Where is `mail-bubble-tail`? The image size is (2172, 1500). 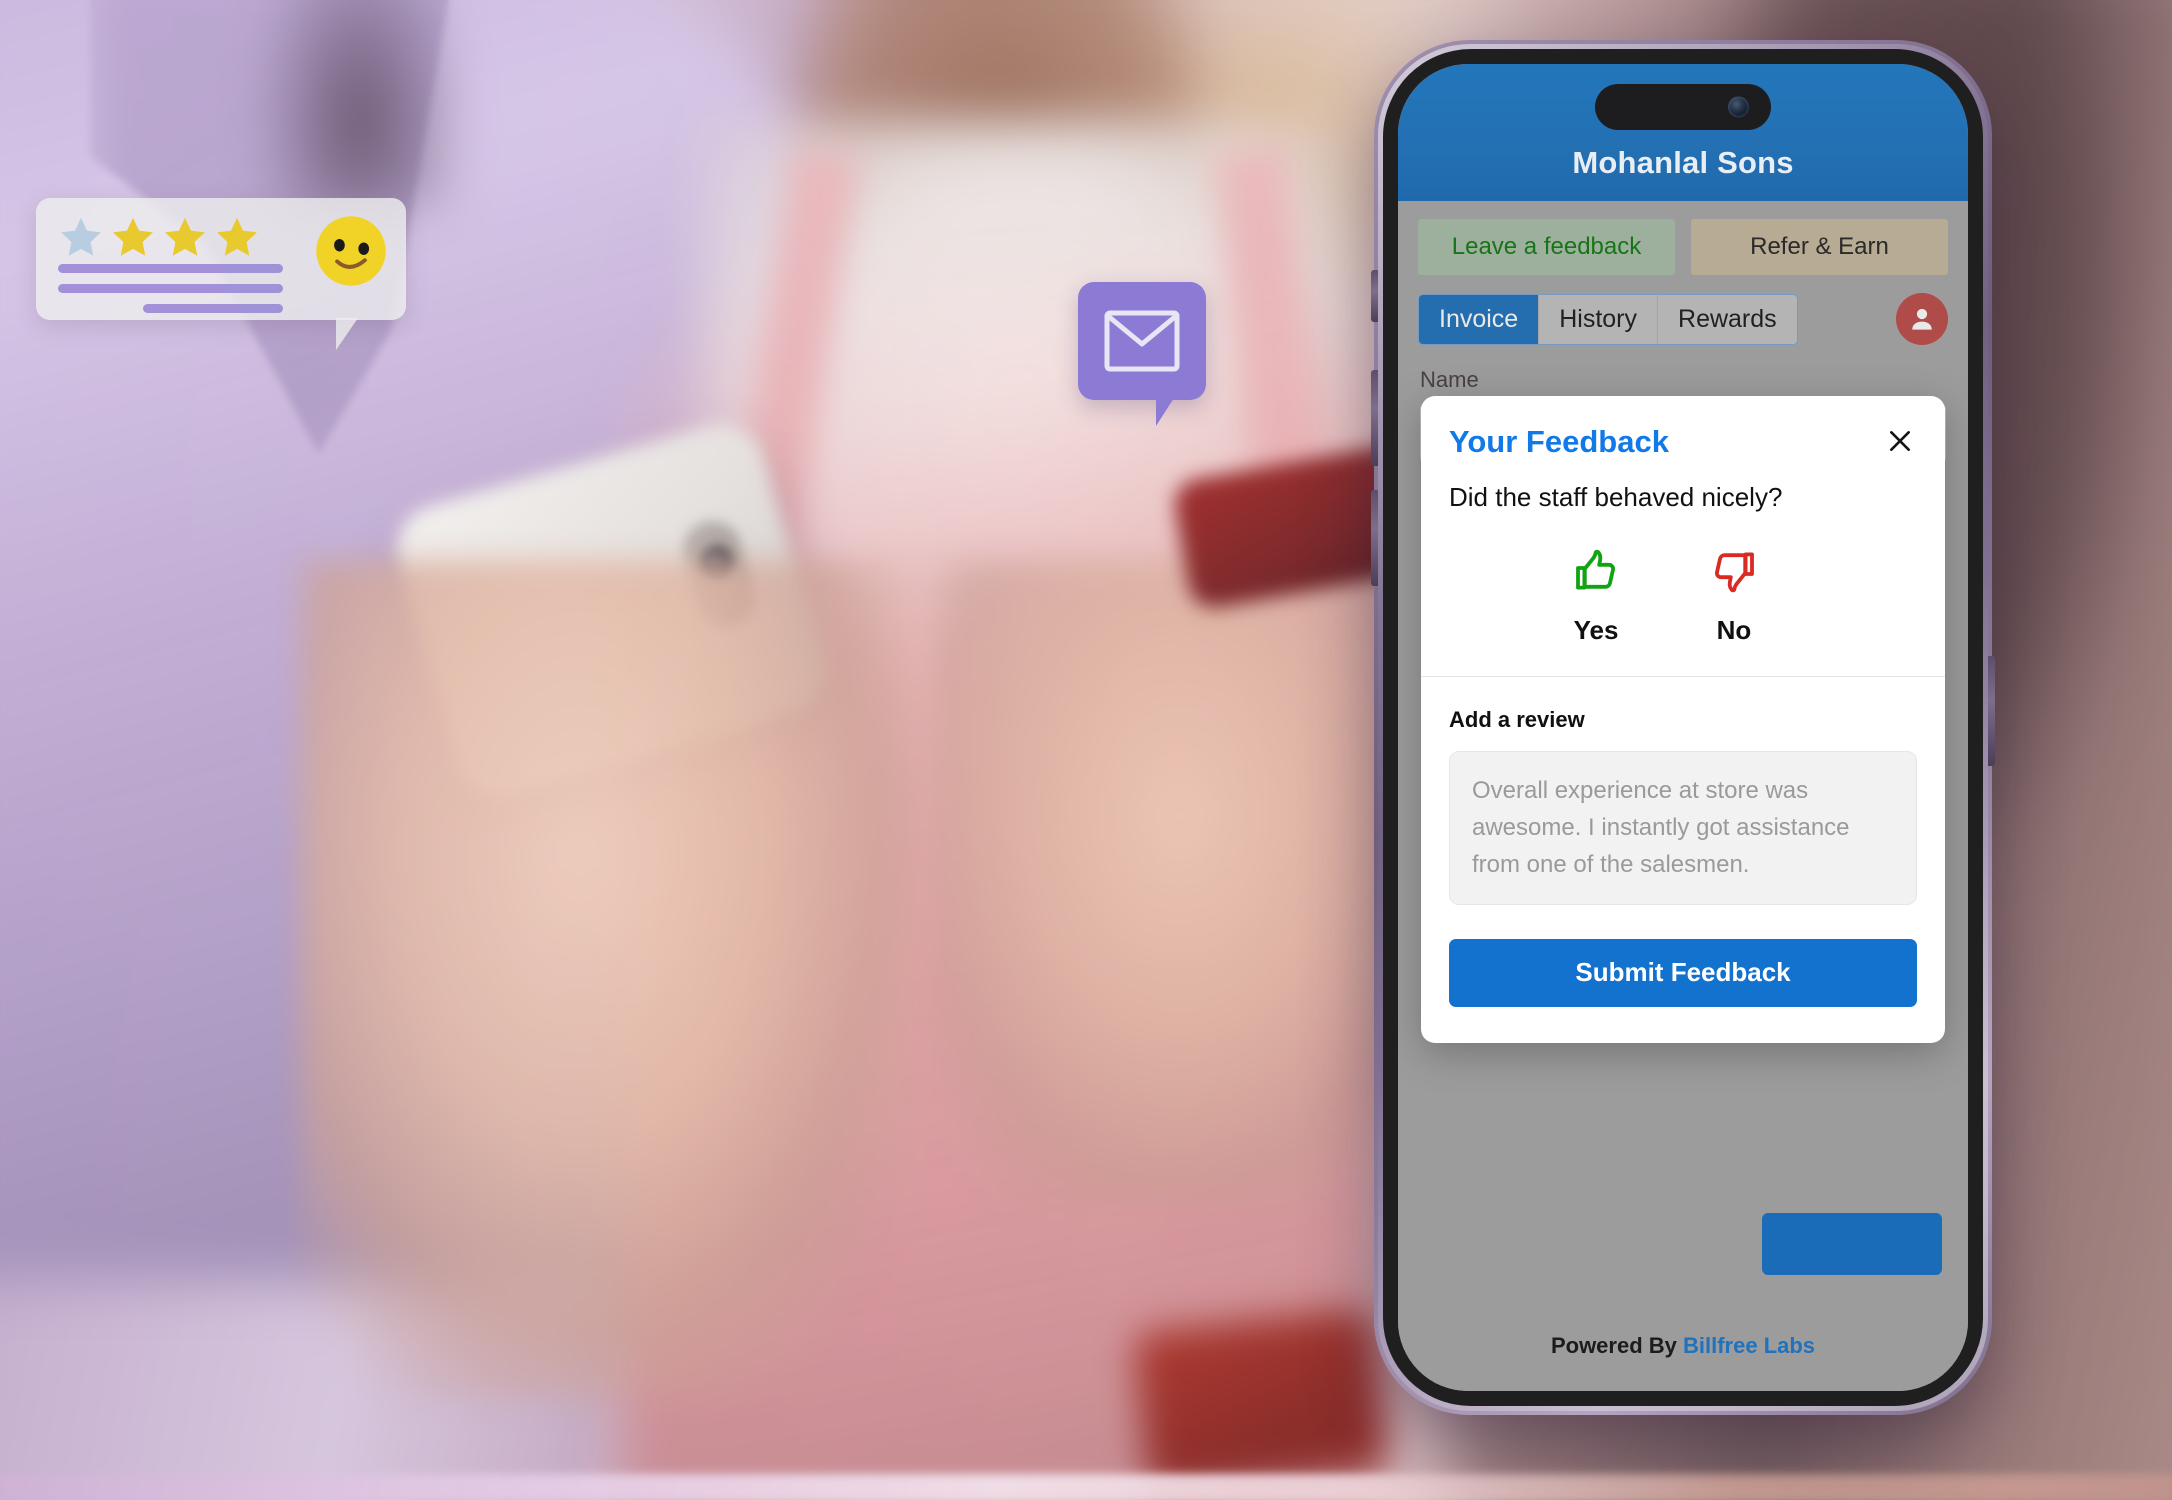
mail-bubble-tail is located at coordinates (1165, 412).